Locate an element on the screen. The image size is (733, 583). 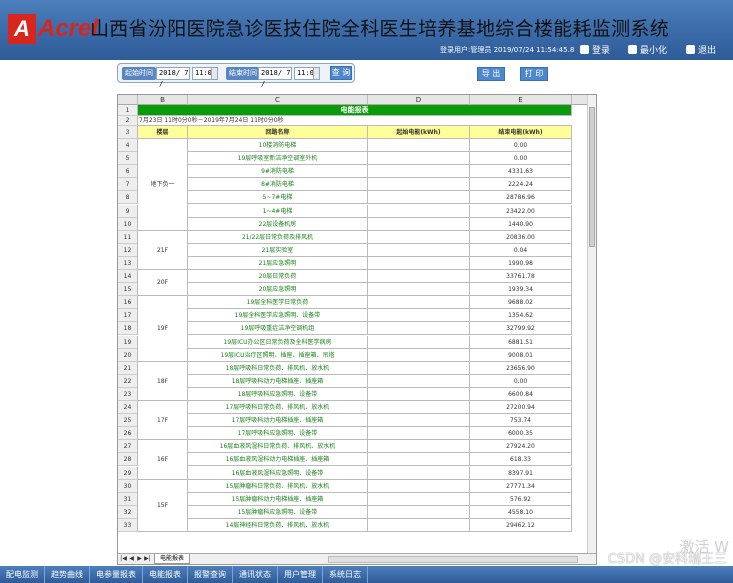
end-energy-cell: 20836.00 is located at coordinates (521, 237).